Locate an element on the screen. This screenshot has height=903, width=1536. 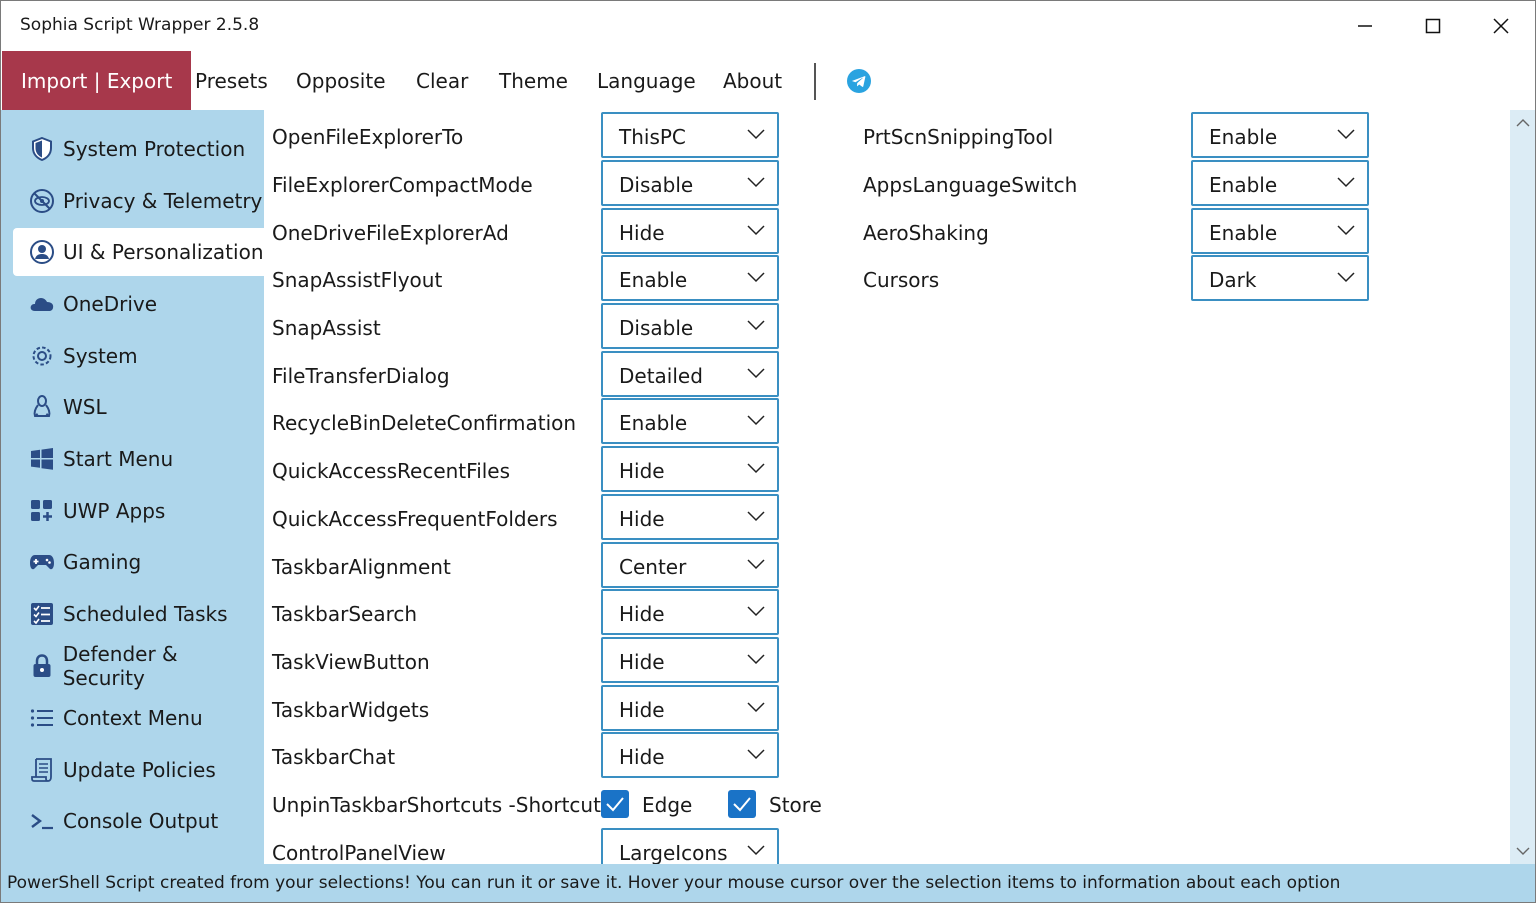
store-checkbox is located at coordinates (742, 804).